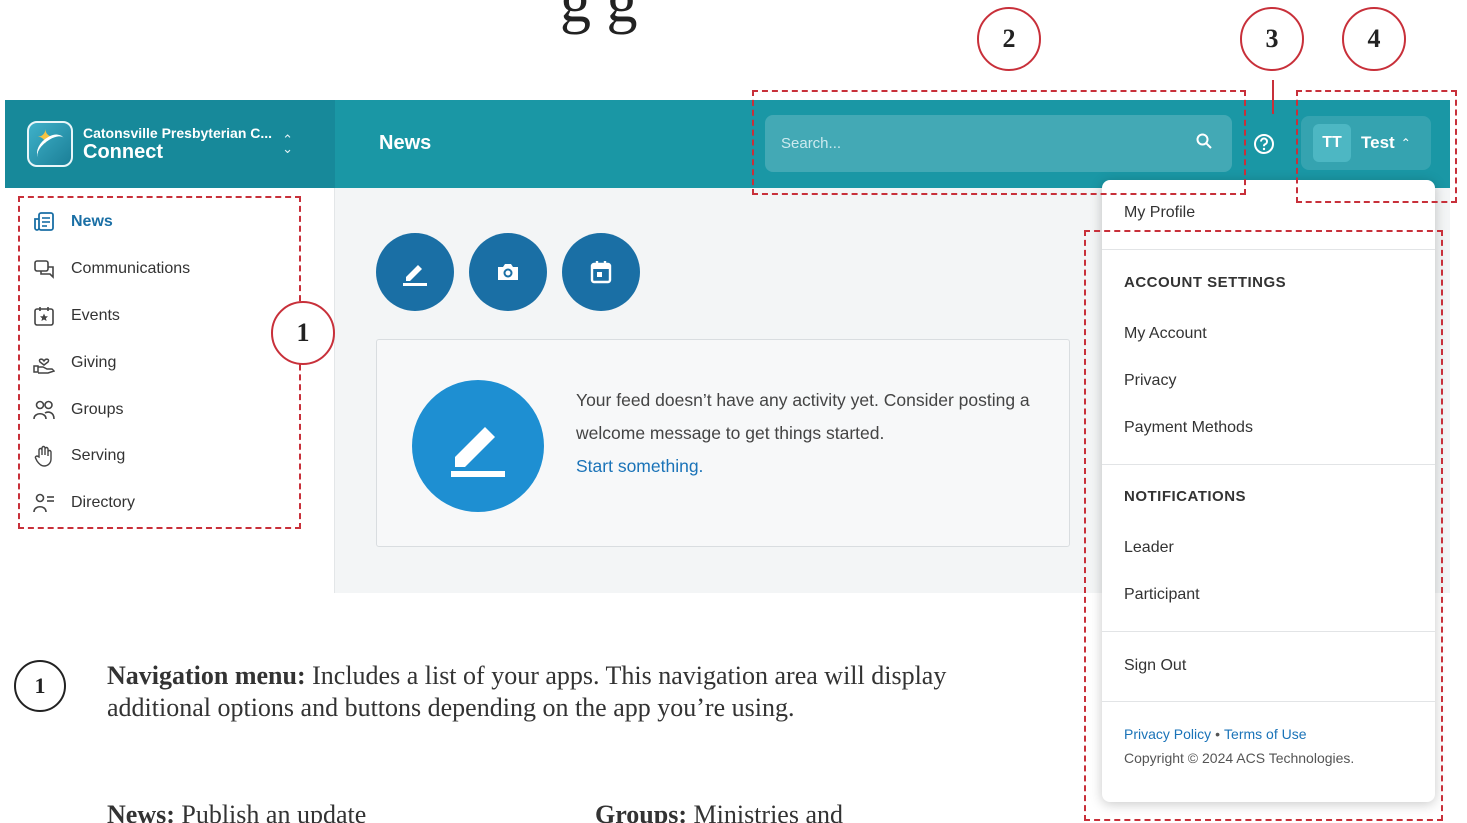  What do you see at coordinates (44, 221) in the screenshot?
I see `news-icon` at bounding box center [44, 221].